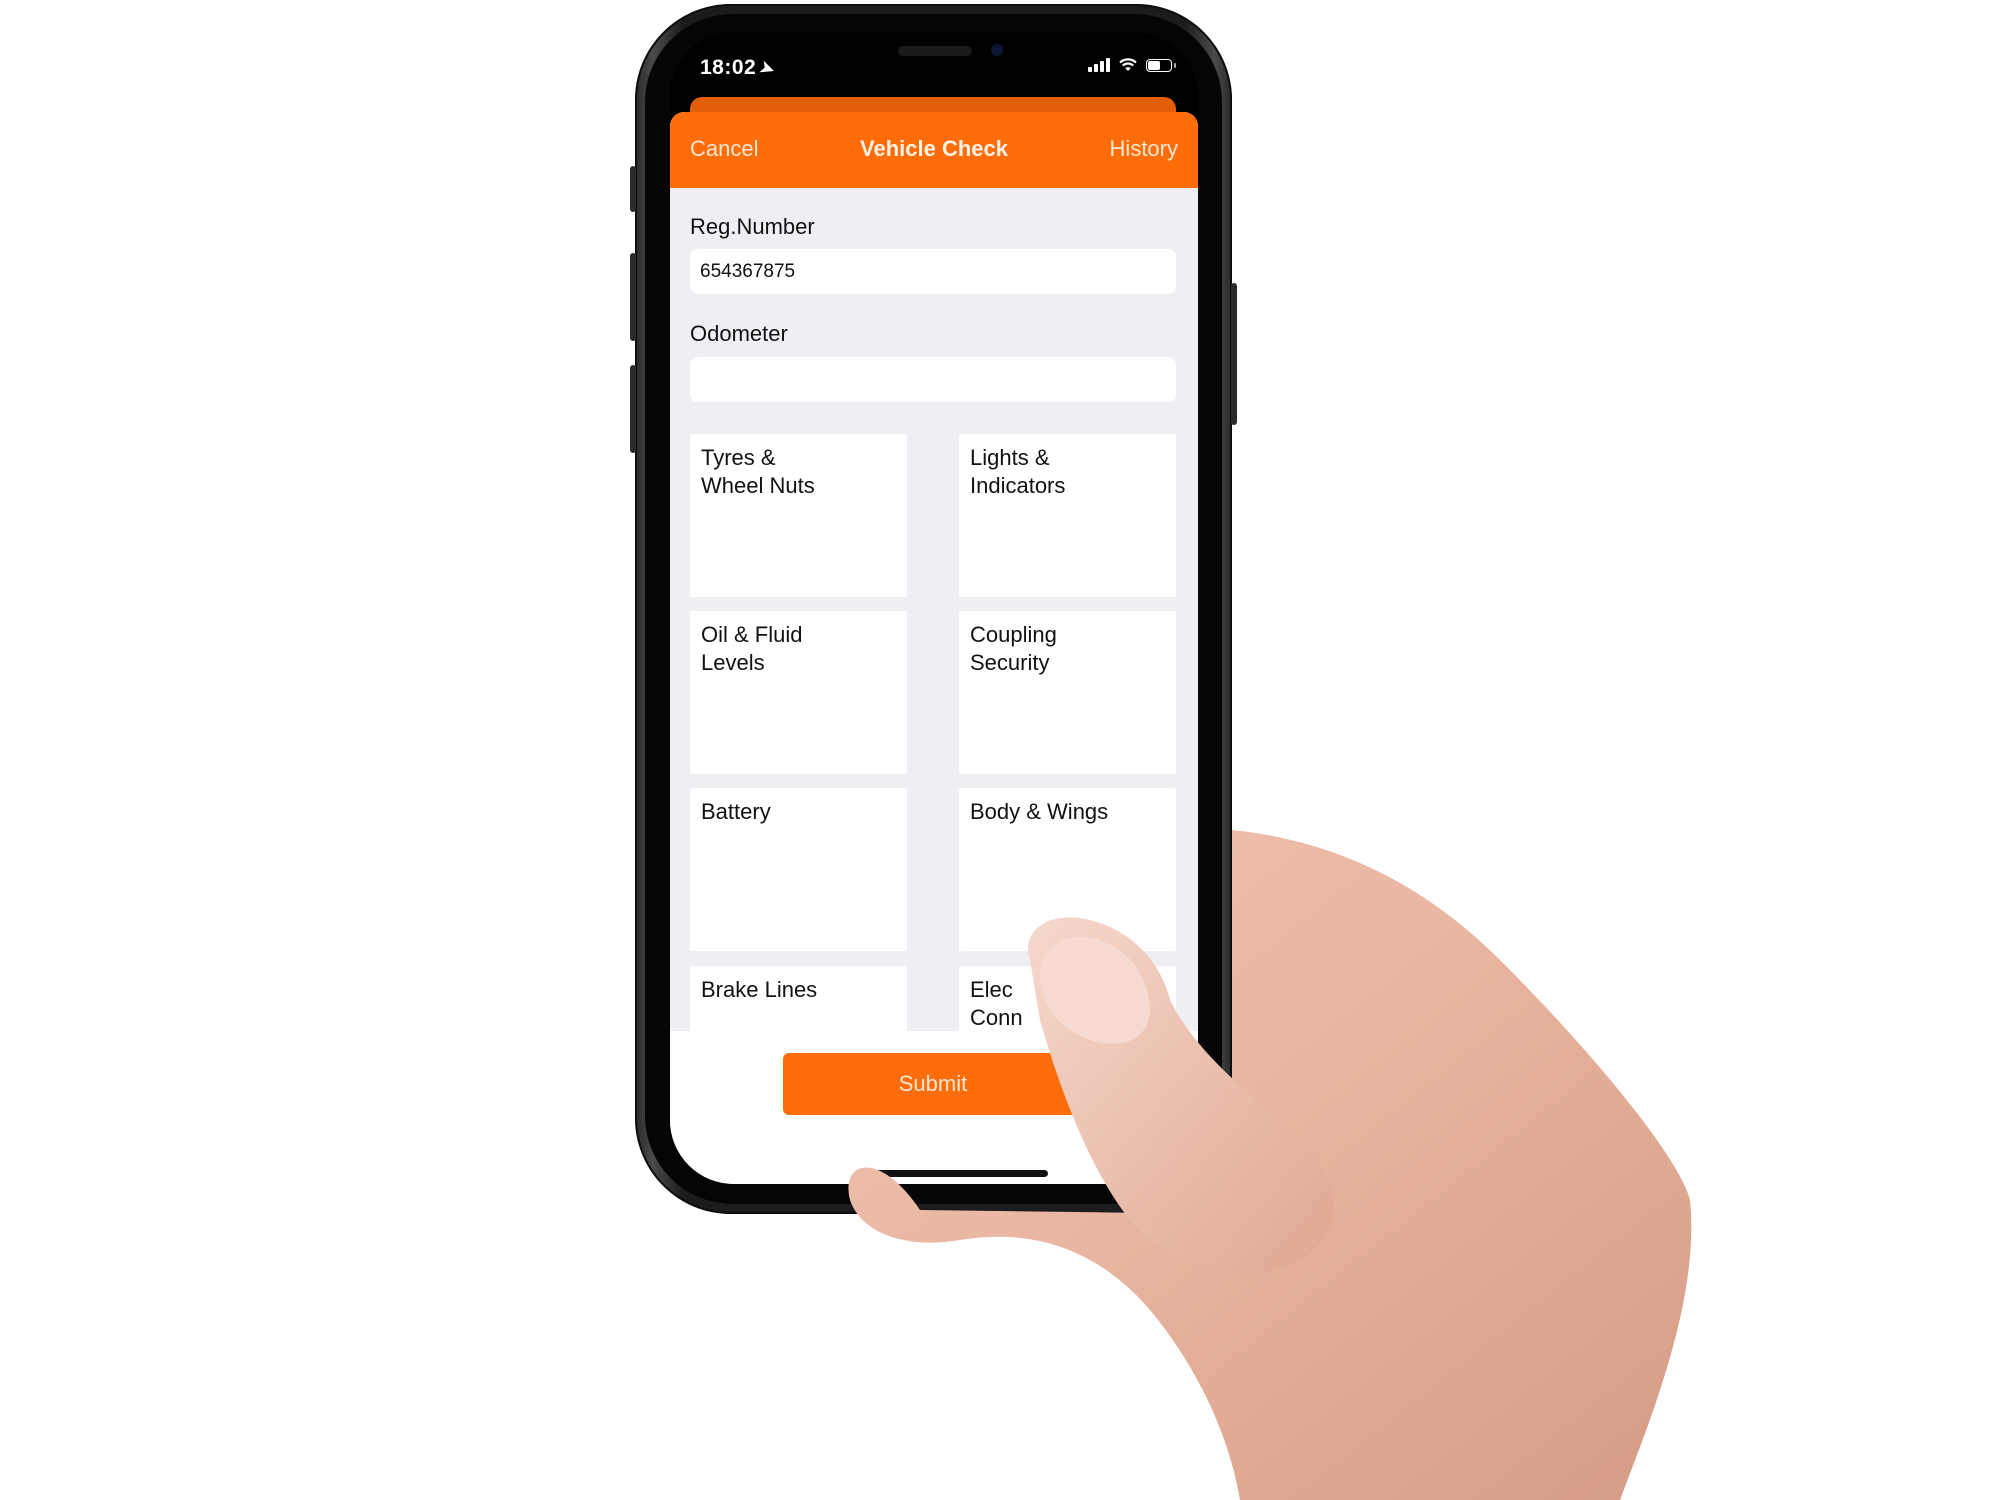 This screenshot has width=2000, height=1500. Describe the element at coordinates (1161, 65) in the screenshot. I see `battery-icon` at that location.